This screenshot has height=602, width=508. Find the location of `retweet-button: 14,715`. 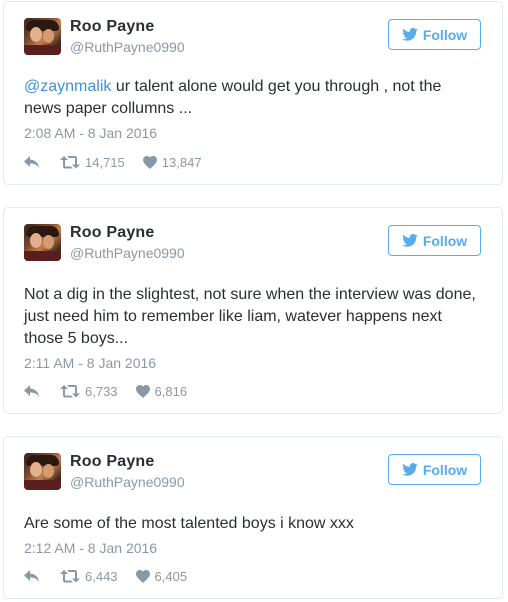

retweet-button: 14,715 is located at coordinates (92, 162).